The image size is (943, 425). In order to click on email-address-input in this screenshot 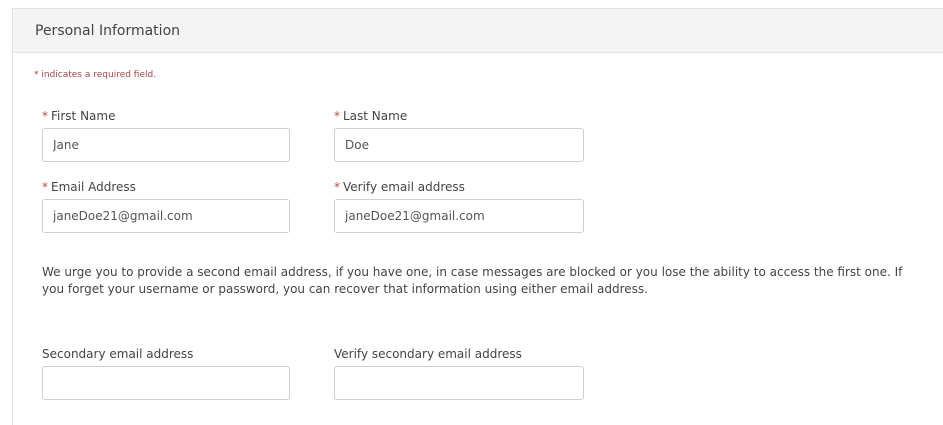, I will do `click(166, 216)`.